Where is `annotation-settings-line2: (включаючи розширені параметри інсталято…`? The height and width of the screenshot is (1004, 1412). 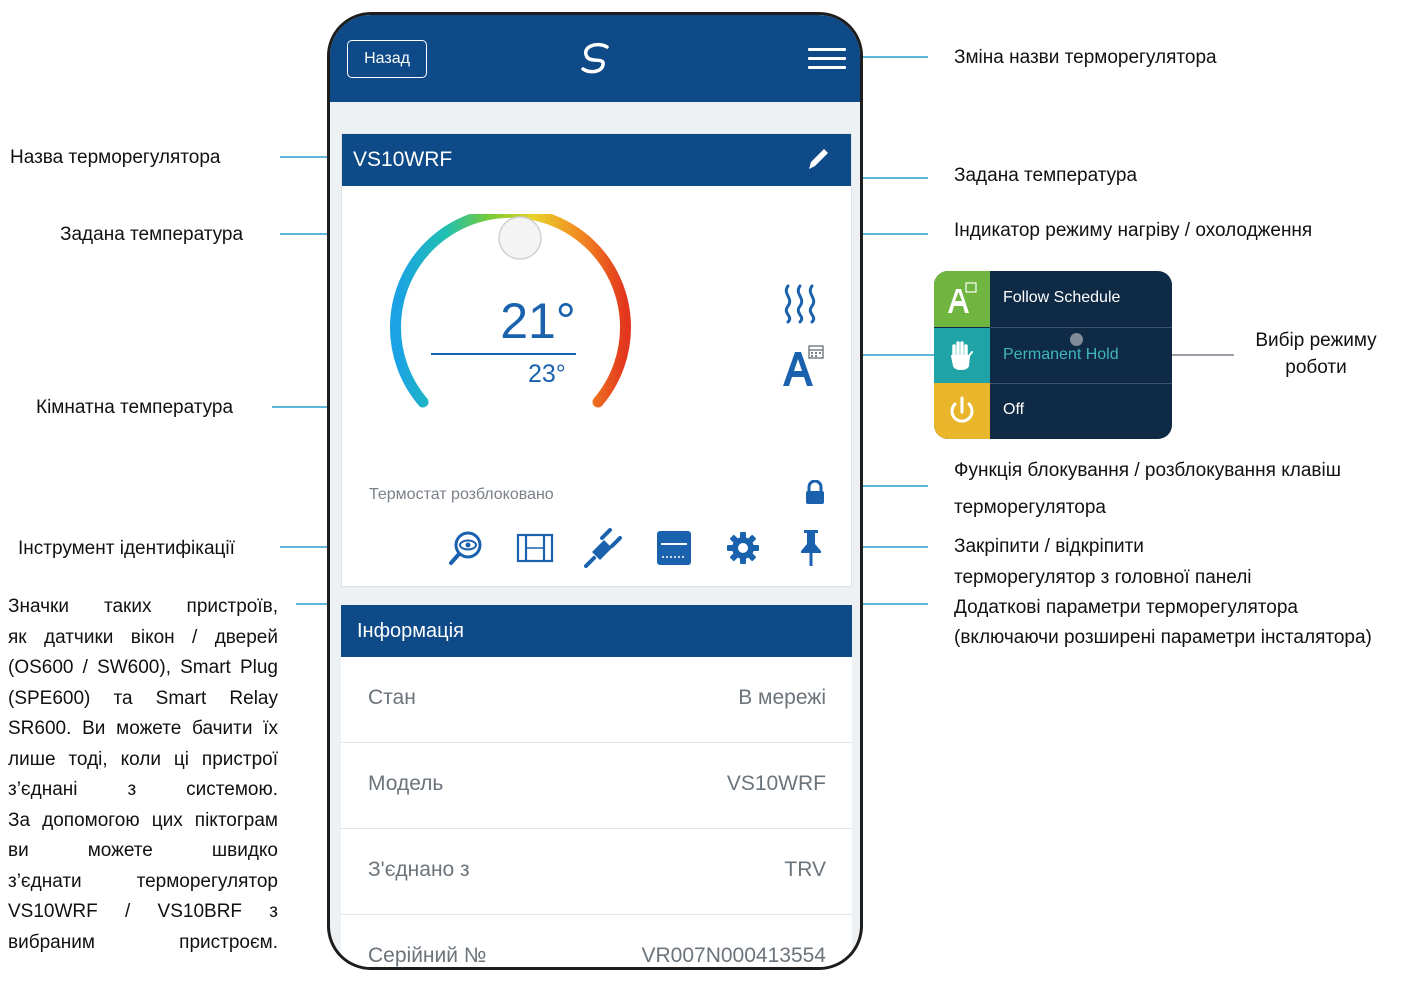
annotation-settings-line2: (включаючи розширені параметри інсталято… is located at coordinates (1163, 637).